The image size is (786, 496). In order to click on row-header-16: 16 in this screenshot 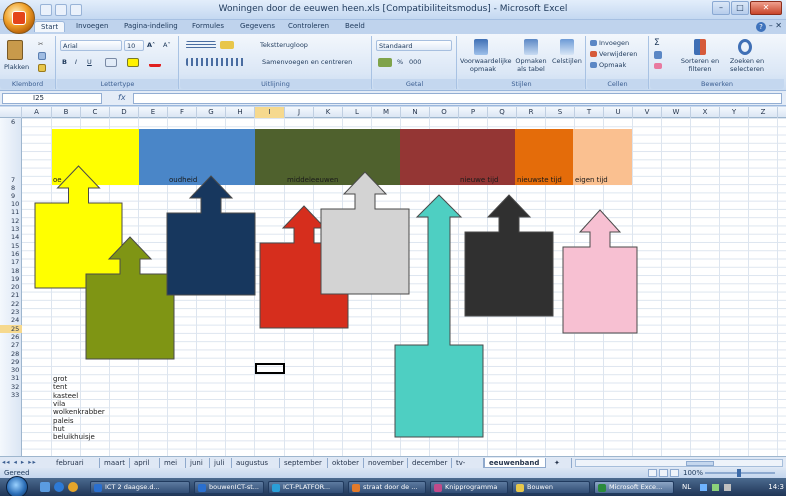, I will do `click(11, 254)`.